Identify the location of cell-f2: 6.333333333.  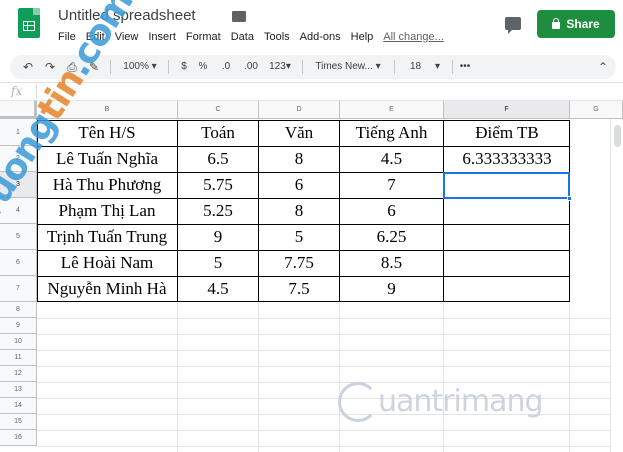
(507, 159).